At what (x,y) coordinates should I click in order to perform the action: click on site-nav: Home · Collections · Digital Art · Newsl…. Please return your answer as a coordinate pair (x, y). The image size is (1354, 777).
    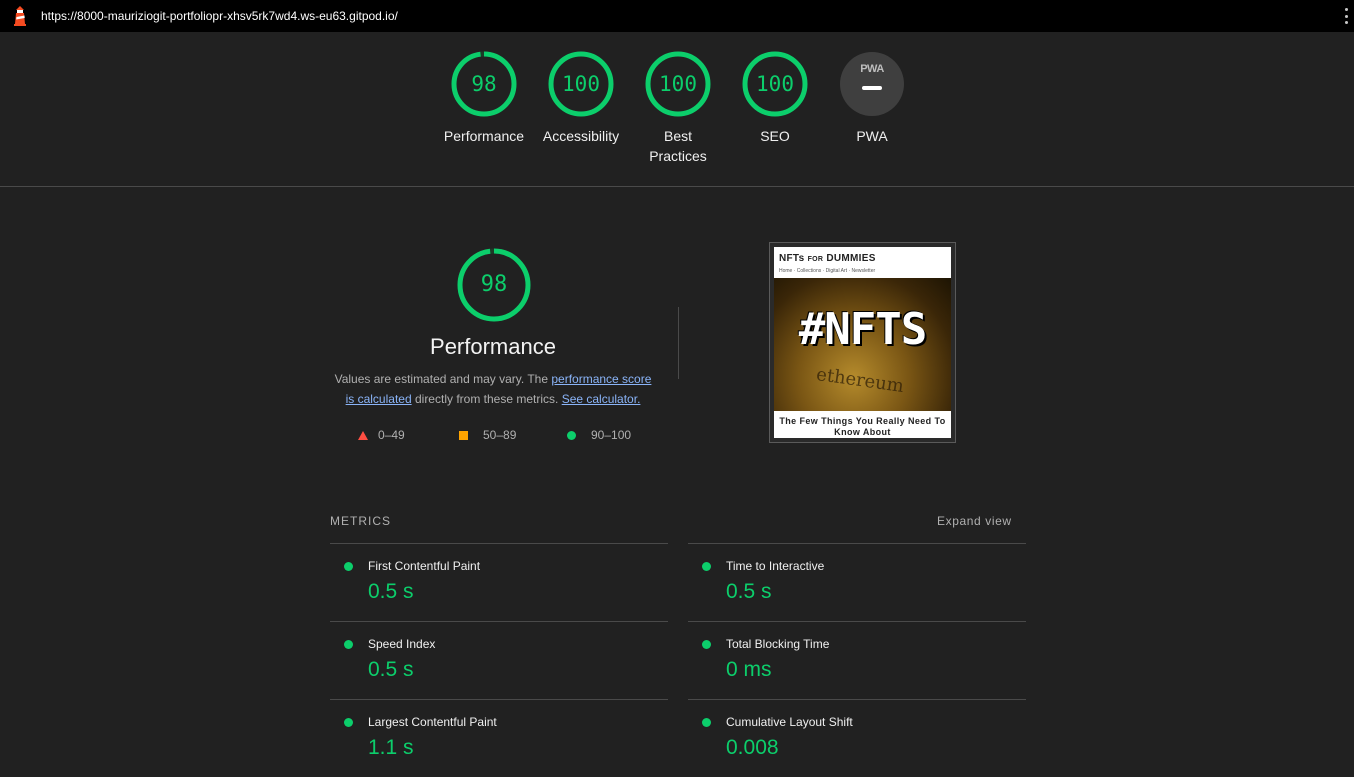
    Looking at the image, I should click on (827, 271).